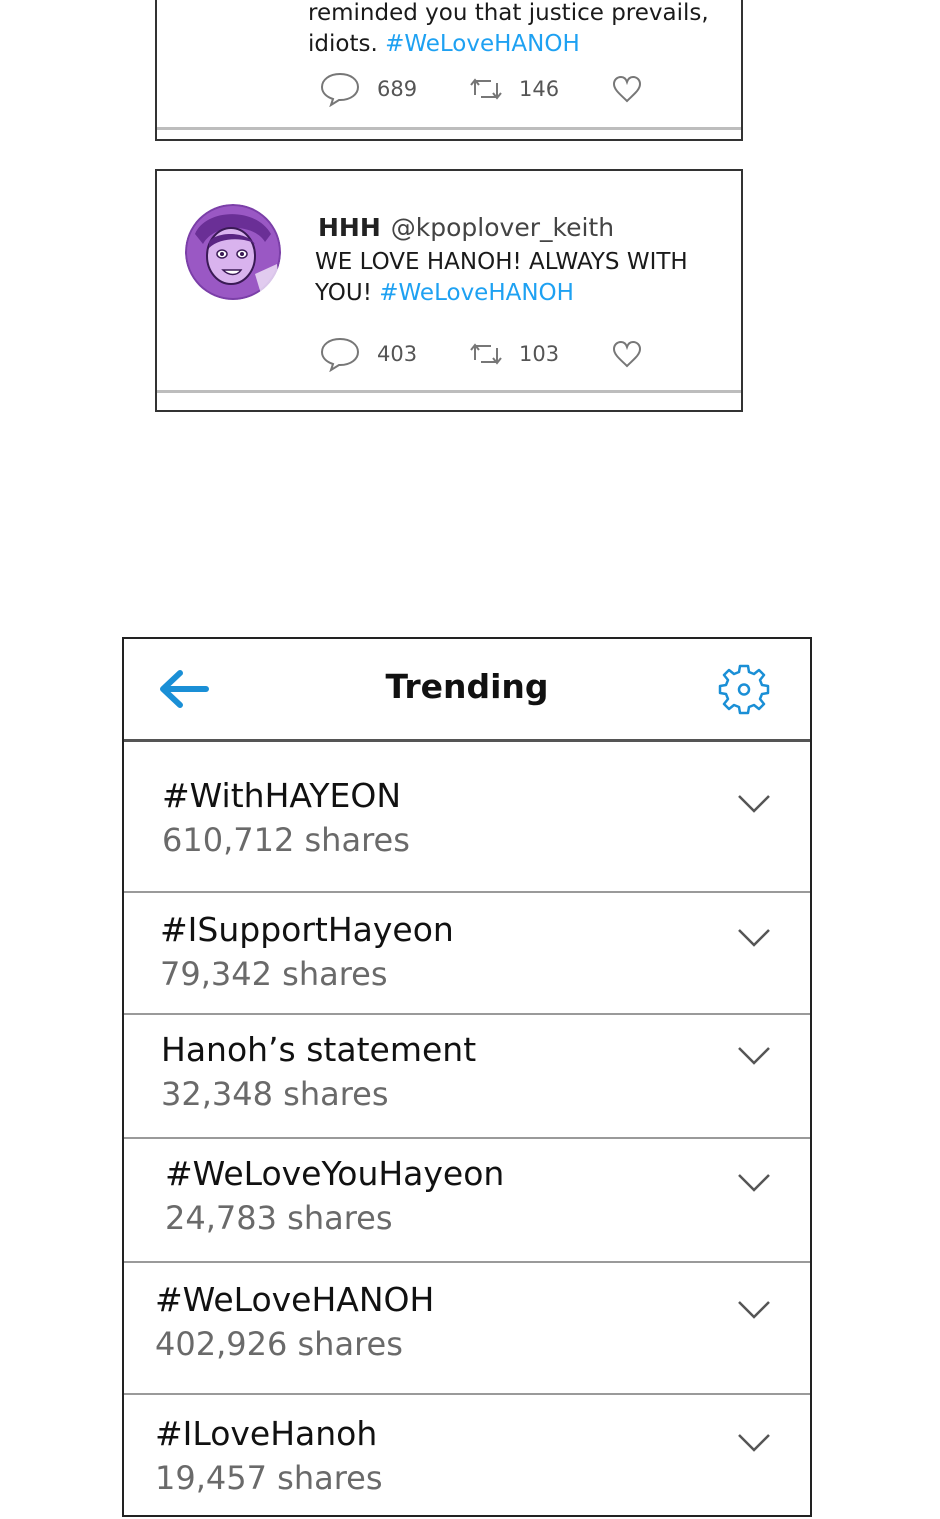 This screenshot has width=940, height=1519. What do you see at coordinates (307, 929) in the screenshot?
I see `trend-name: #ISupportHayeon` at bounding box center [307, 929].